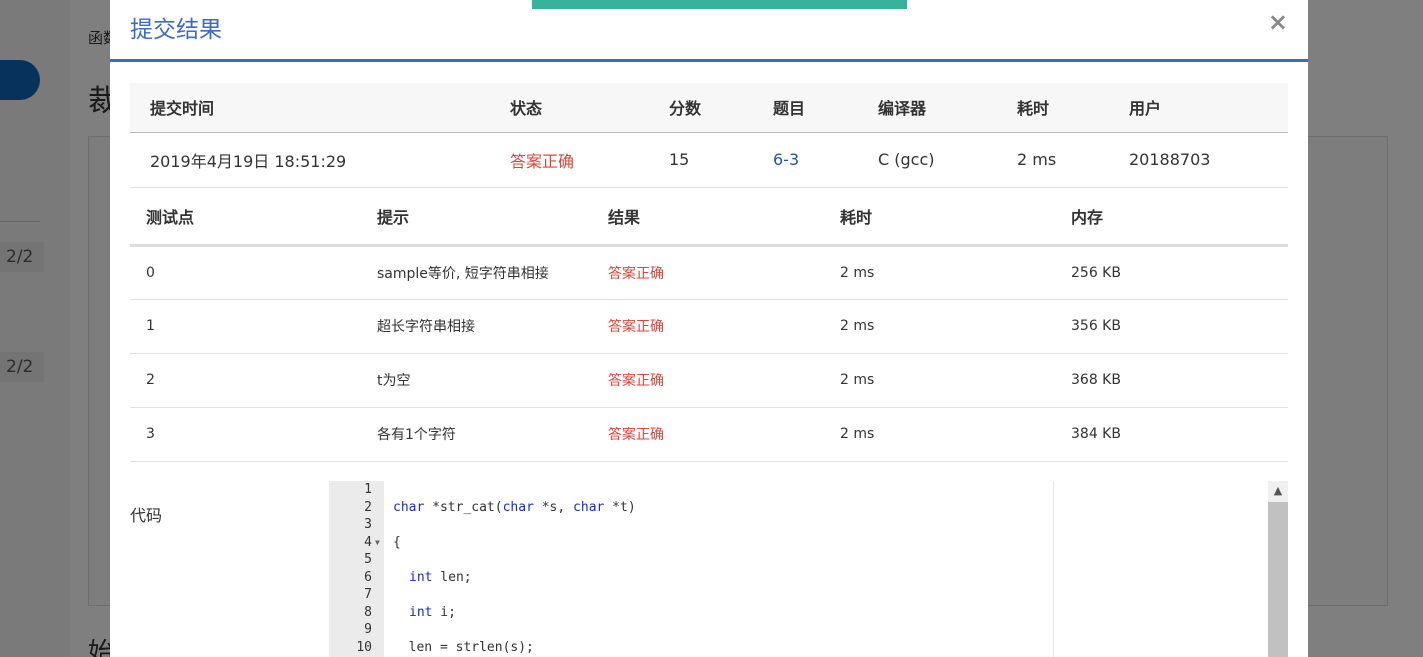 The height and width of the screenshot is (657, 1423). What do you see at coordinates (1171, 434) in the screenshot?
I see `testcase-memory: 384 KB` at bounding box center [1171, 434].